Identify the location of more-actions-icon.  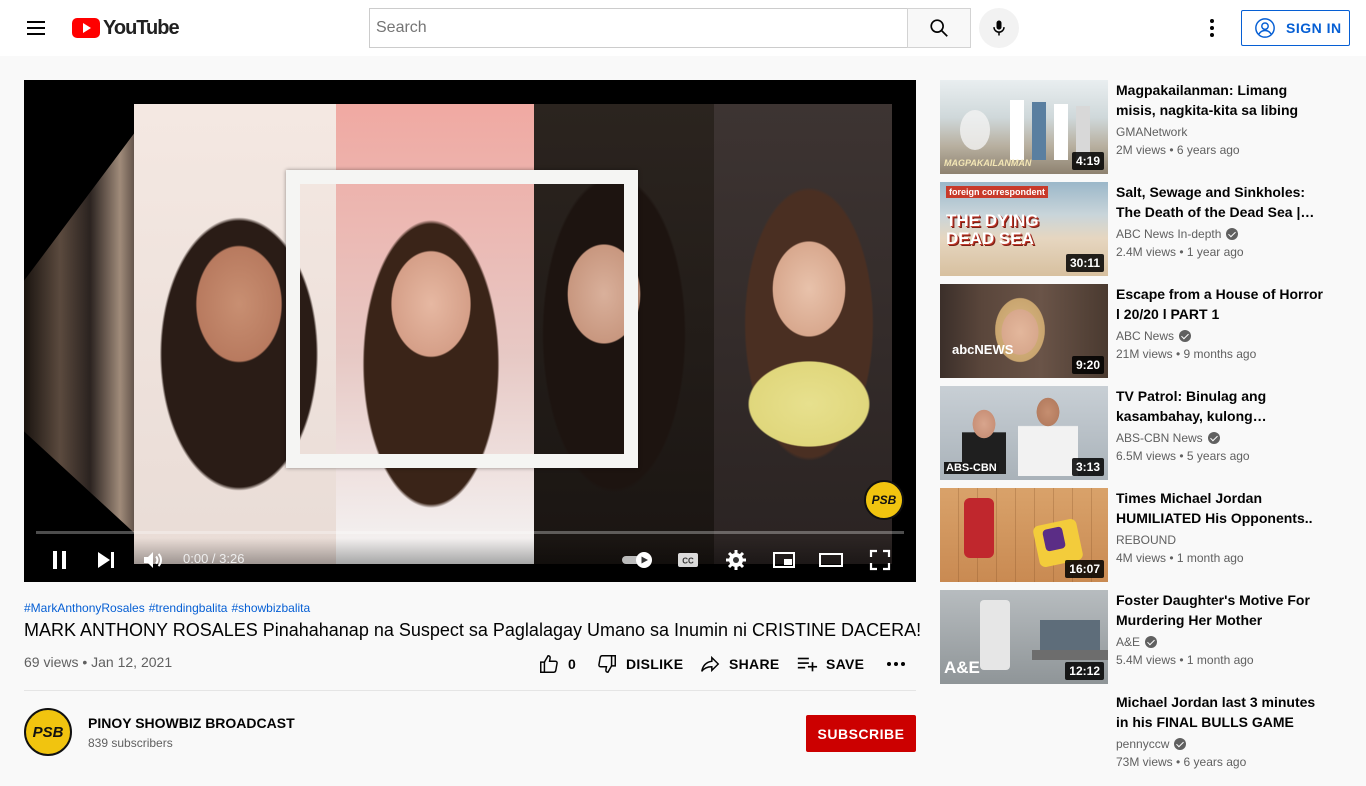
(900, 664).